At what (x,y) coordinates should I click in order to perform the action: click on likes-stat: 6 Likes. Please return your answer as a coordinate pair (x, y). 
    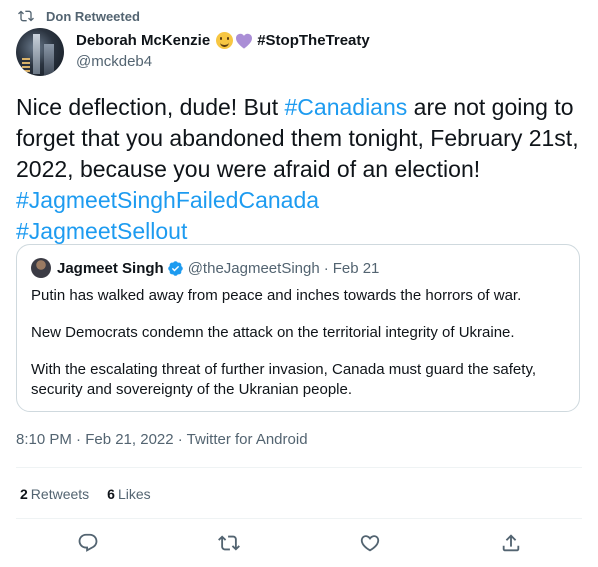
    Looking at the image, I should click on (128, 494).